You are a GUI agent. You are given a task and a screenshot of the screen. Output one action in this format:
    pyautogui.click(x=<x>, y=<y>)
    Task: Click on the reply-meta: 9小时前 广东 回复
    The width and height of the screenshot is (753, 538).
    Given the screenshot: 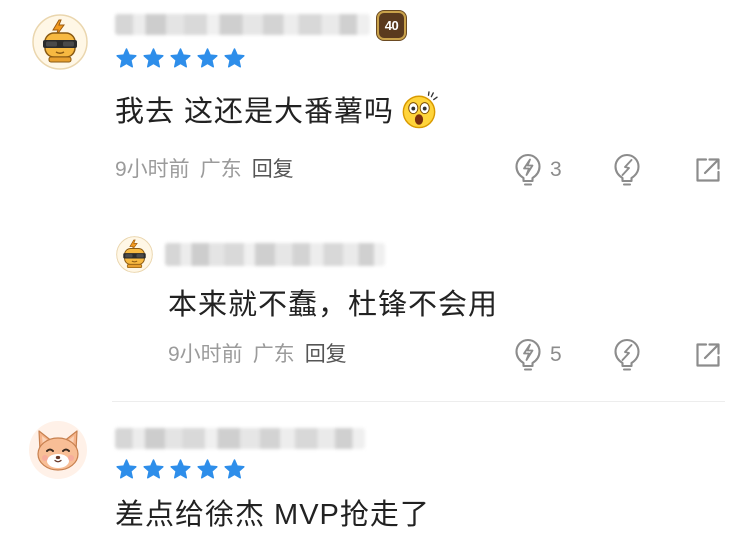 What is the action you would take?
    pyautogui.click(x=262, y=355)
    